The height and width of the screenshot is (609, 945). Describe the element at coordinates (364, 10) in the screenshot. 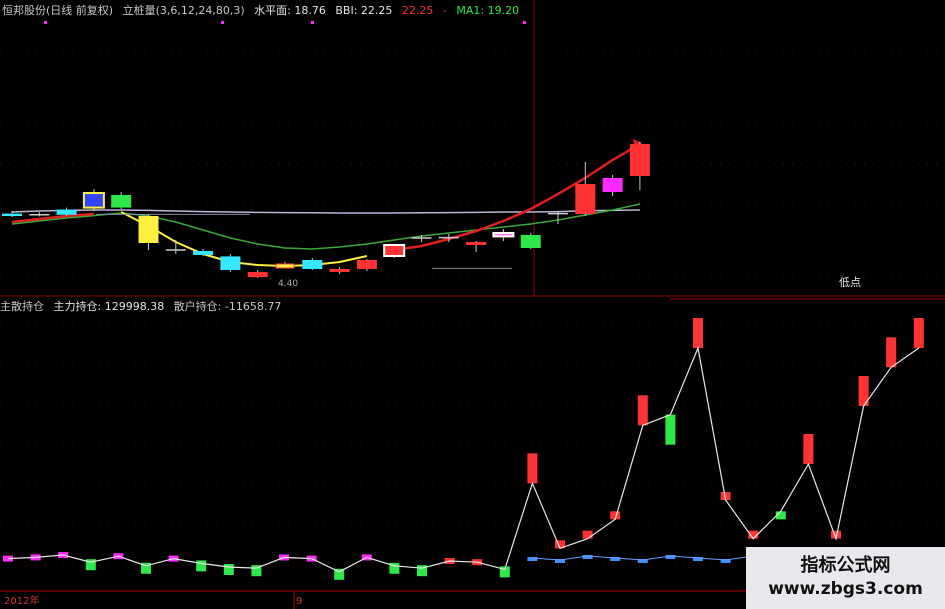

I see `bbi-value: BBI: 22.25` at that location.